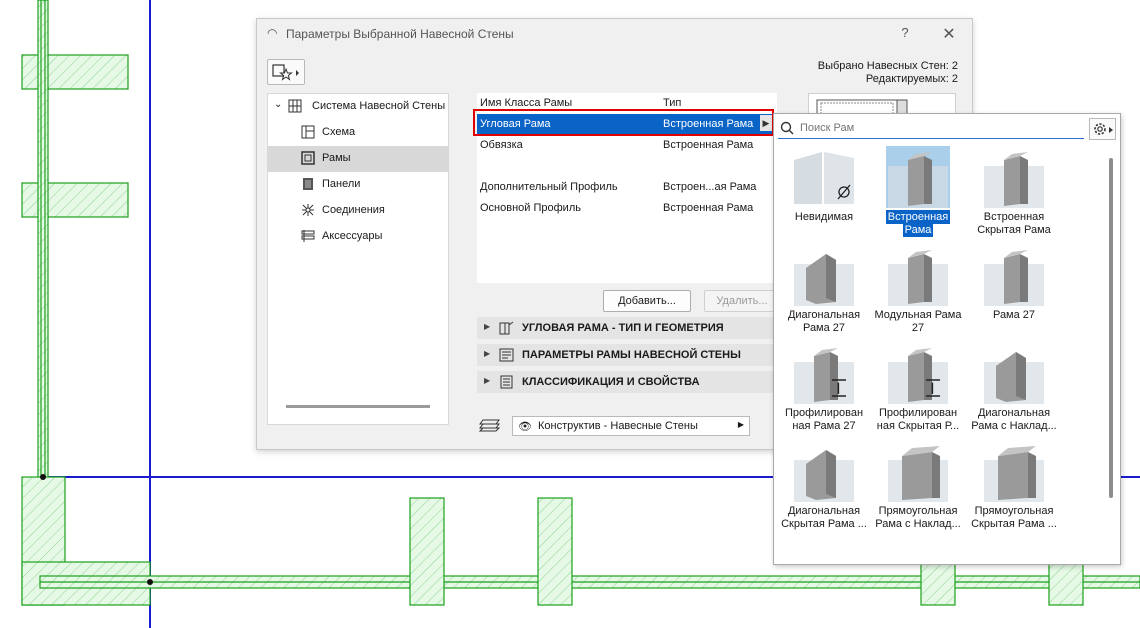 Image resolution: width=1140 pixels, height=628 pixels. I want to click on tree-item-label: Панели, so click(341, 184).